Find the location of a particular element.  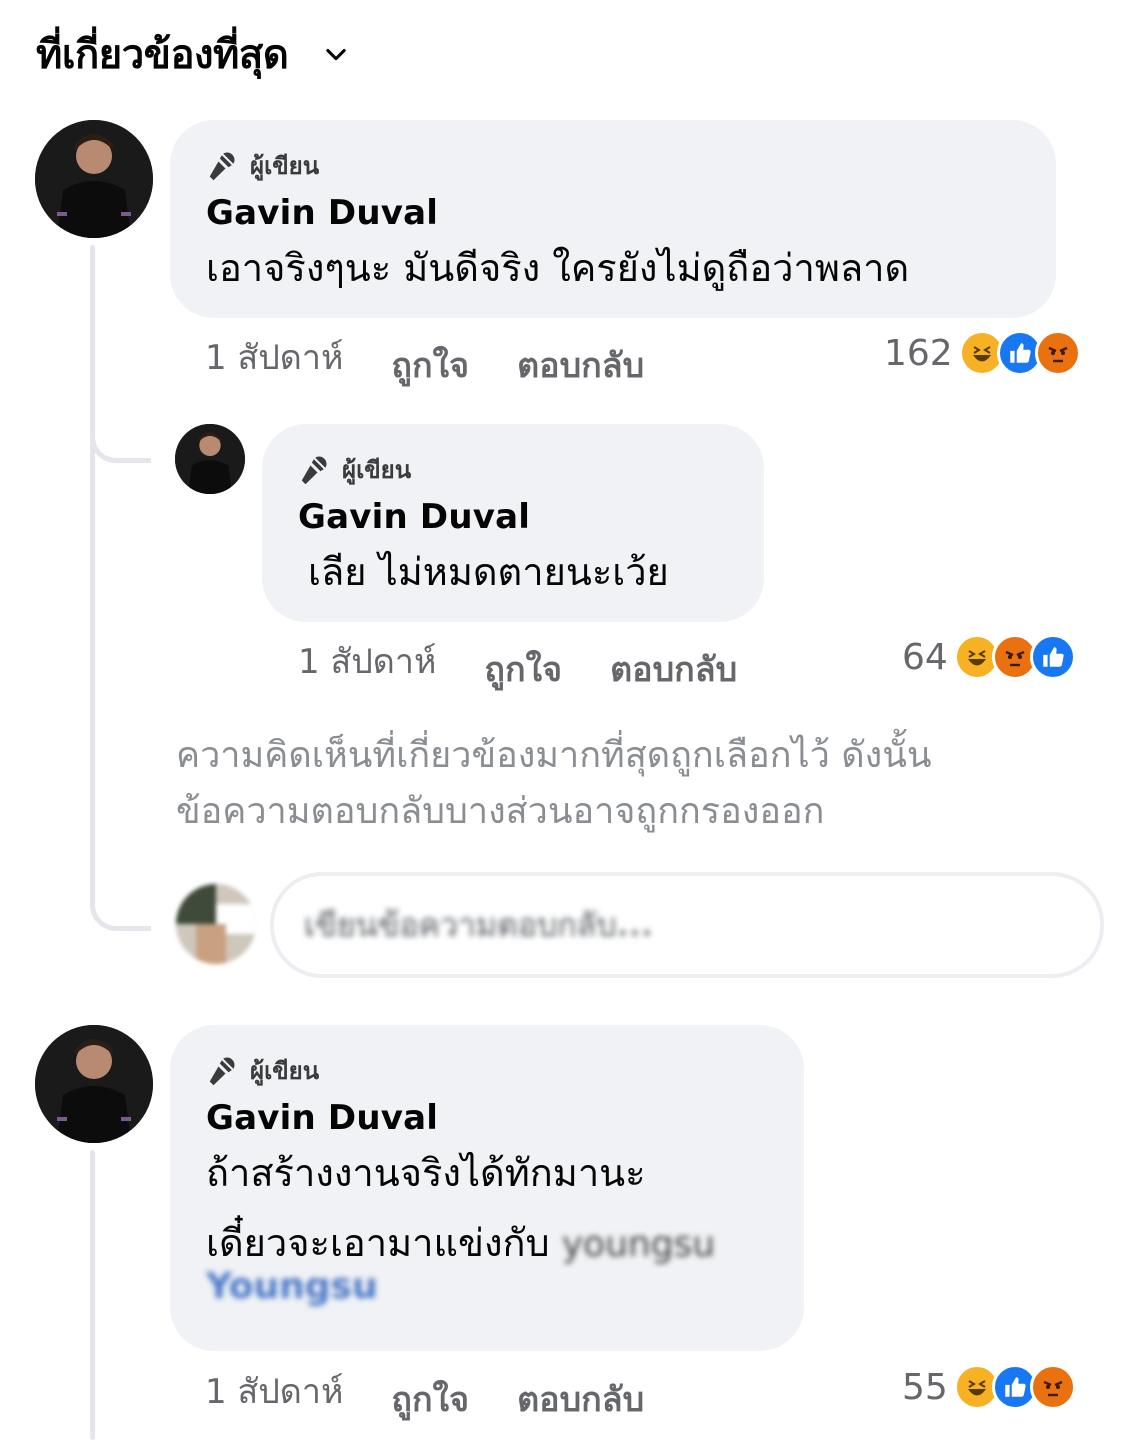

sort-selector: ที่เกี่ยวข้องที่สุด is located at coordinates (193, 54).